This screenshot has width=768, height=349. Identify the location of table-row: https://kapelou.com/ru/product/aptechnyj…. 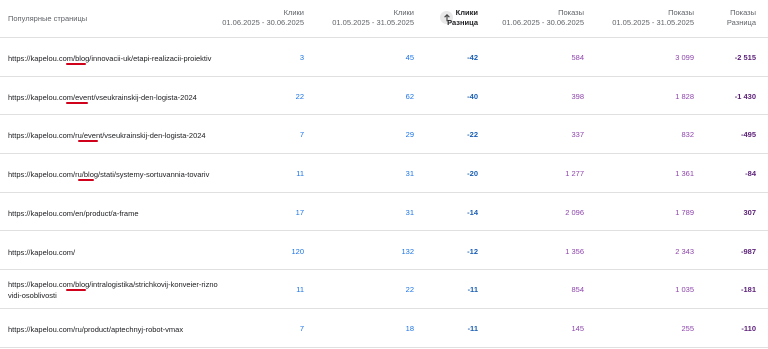
(384, 328).